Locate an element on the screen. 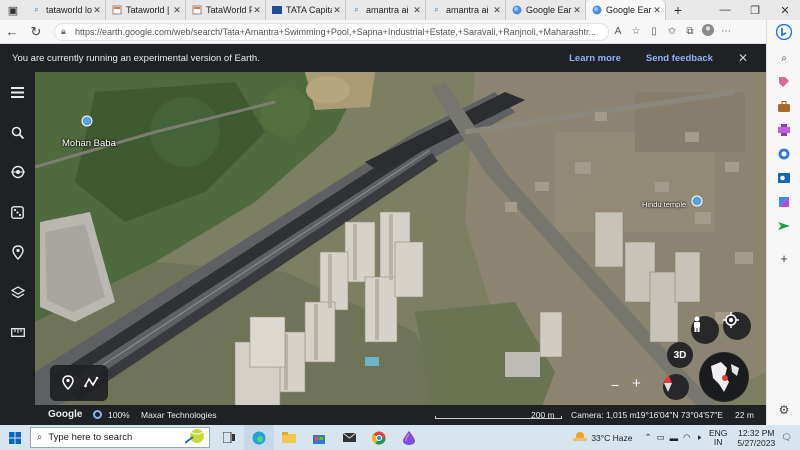  chevron-up-icon: ⌃ is located at coordinates (648, 437).